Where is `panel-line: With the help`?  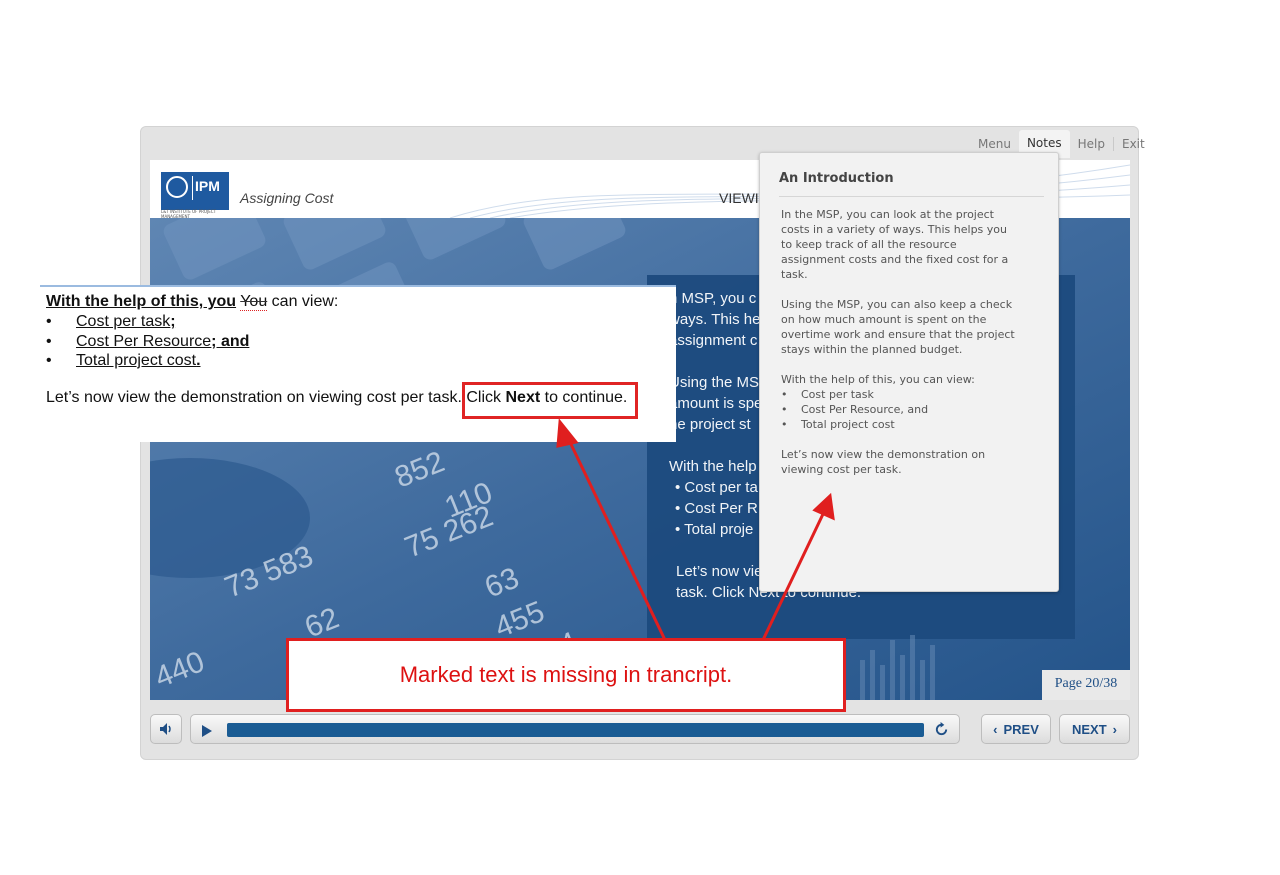
panel-line: With the help is located at coordinates (713, 466).